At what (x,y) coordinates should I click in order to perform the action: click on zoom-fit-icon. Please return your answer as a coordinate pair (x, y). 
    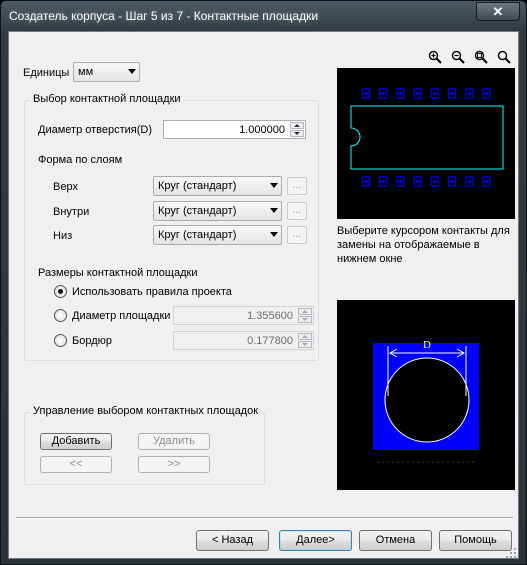
    Looking at the image, I should click on (481, 57).